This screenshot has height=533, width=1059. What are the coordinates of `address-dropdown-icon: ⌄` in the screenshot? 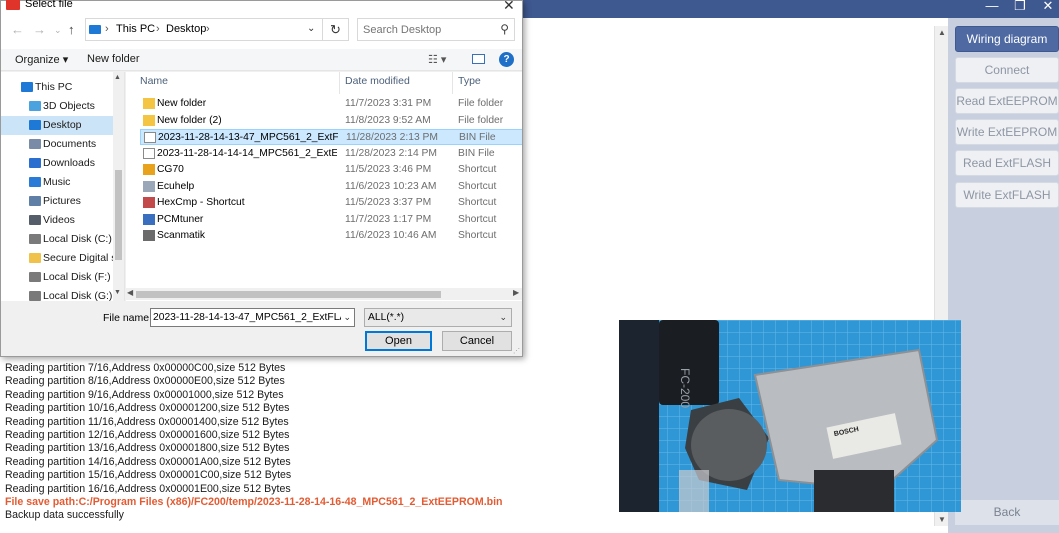 It's located at (311, 28).